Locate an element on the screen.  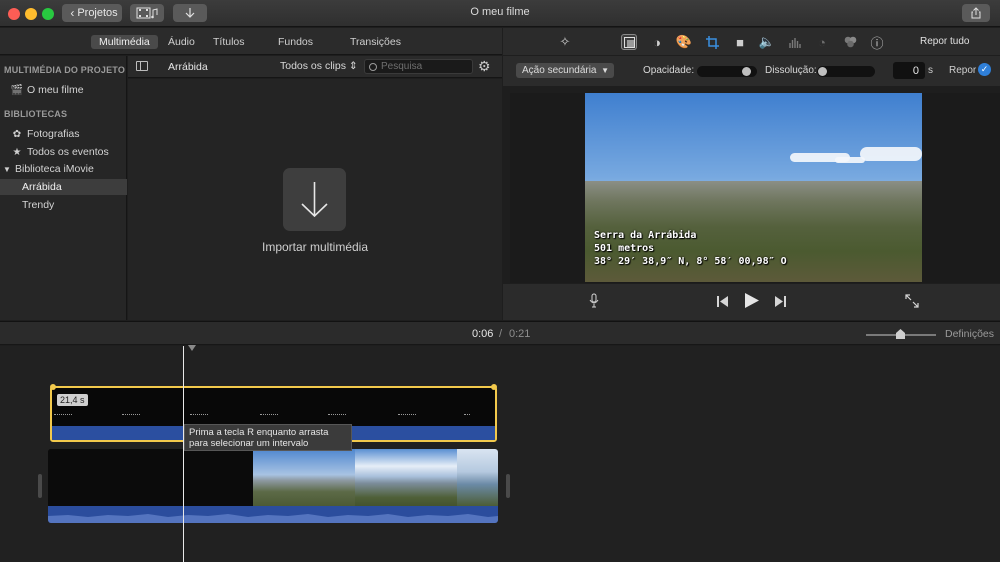
sidebar-item-label: Todos os eventos is located at coordinates (68, 152).